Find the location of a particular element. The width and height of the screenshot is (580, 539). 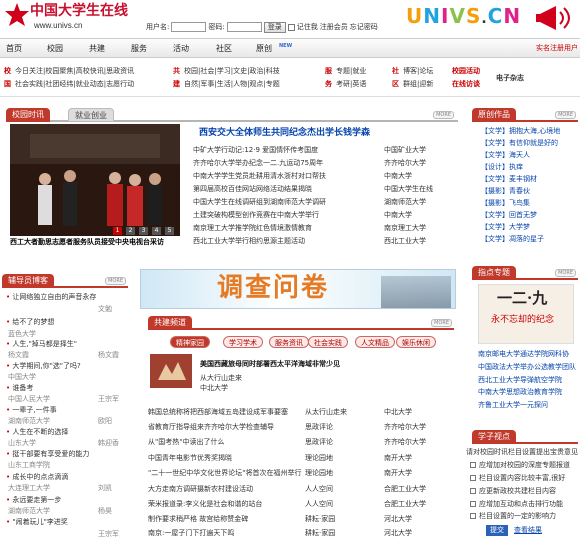

original-item: 【文学】海天人 is located at coordinates (505, 155).